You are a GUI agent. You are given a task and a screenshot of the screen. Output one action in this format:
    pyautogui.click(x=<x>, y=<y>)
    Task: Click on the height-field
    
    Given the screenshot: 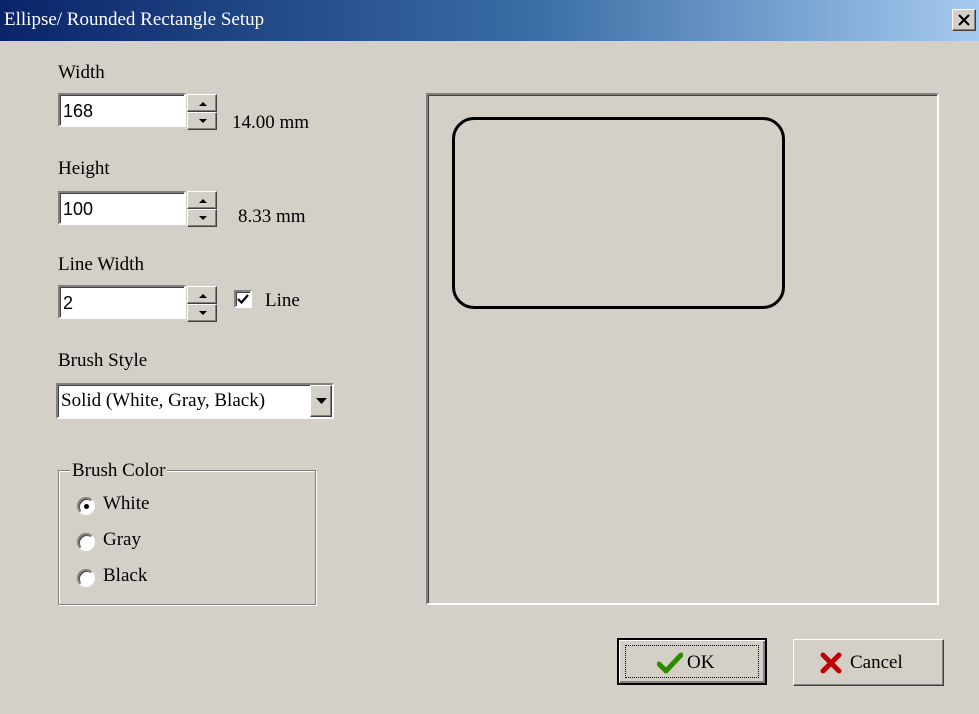 What is the action you would take?
    pyautogui.click(x=122, y=208)
    